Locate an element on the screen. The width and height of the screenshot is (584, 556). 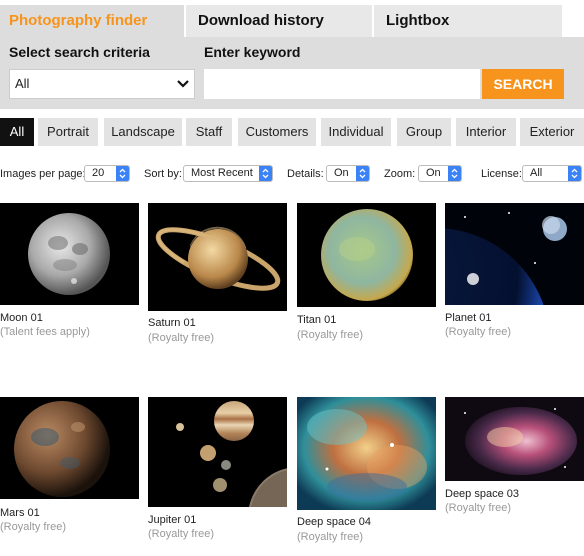
image-title: Planet 01 is located at coordinates (468, 318).